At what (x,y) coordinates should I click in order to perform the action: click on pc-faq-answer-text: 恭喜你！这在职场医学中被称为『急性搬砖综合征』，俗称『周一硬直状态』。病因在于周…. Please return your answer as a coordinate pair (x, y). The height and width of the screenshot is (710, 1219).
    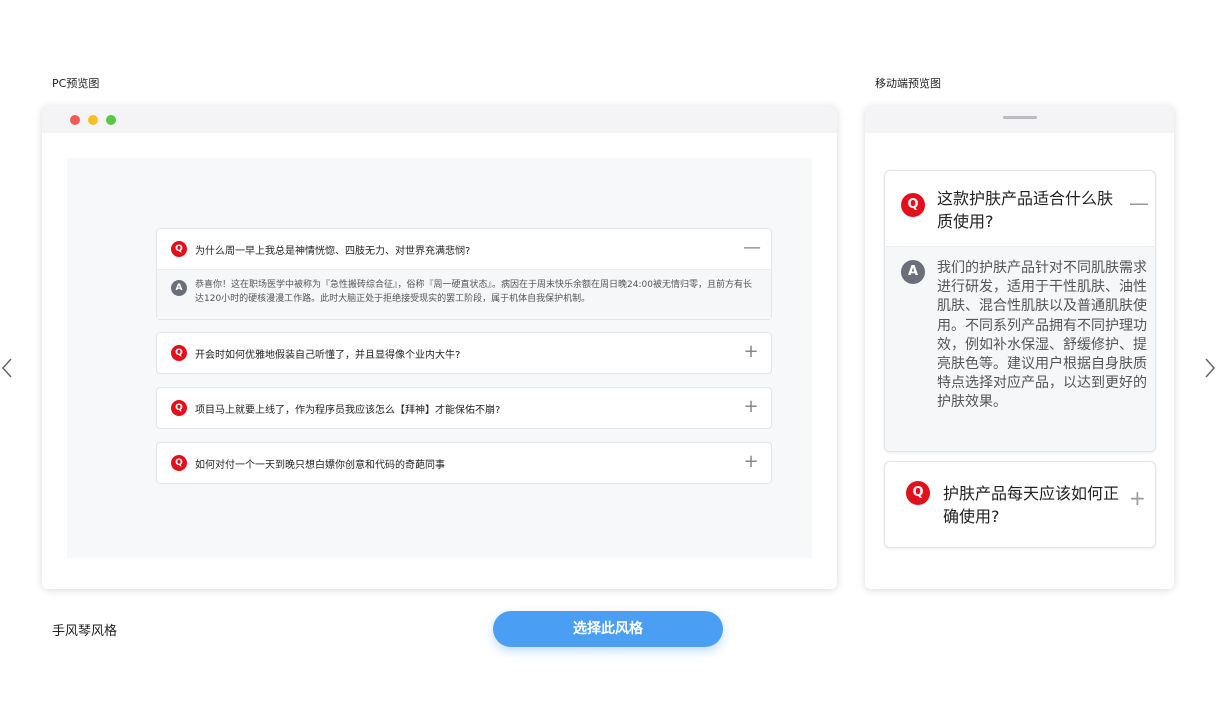
    Looking at the image, I should click on (473, 292).